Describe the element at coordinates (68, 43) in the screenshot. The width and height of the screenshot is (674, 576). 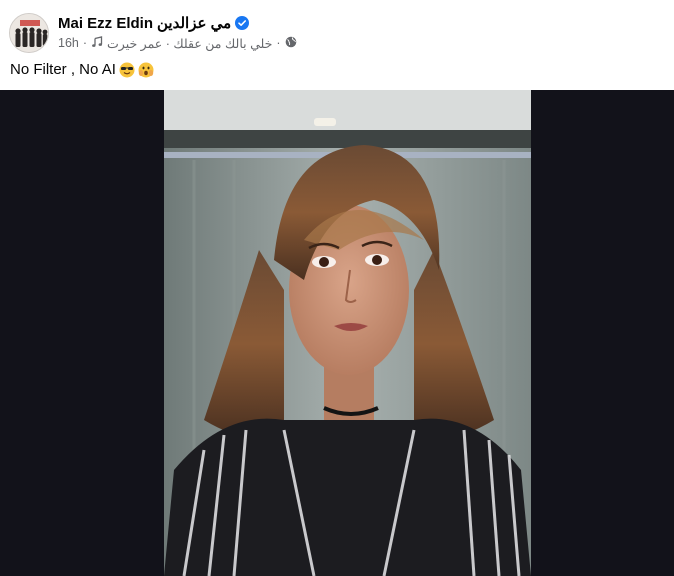
I see `post-time: 16h` at that location.